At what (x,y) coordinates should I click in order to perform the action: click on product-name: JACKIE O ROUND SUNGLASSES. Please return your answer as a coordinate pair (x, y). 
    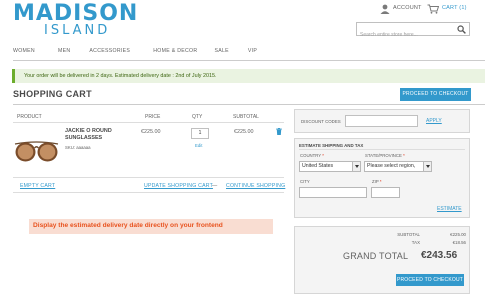
    Looking at the image, I should click on (97, 135).